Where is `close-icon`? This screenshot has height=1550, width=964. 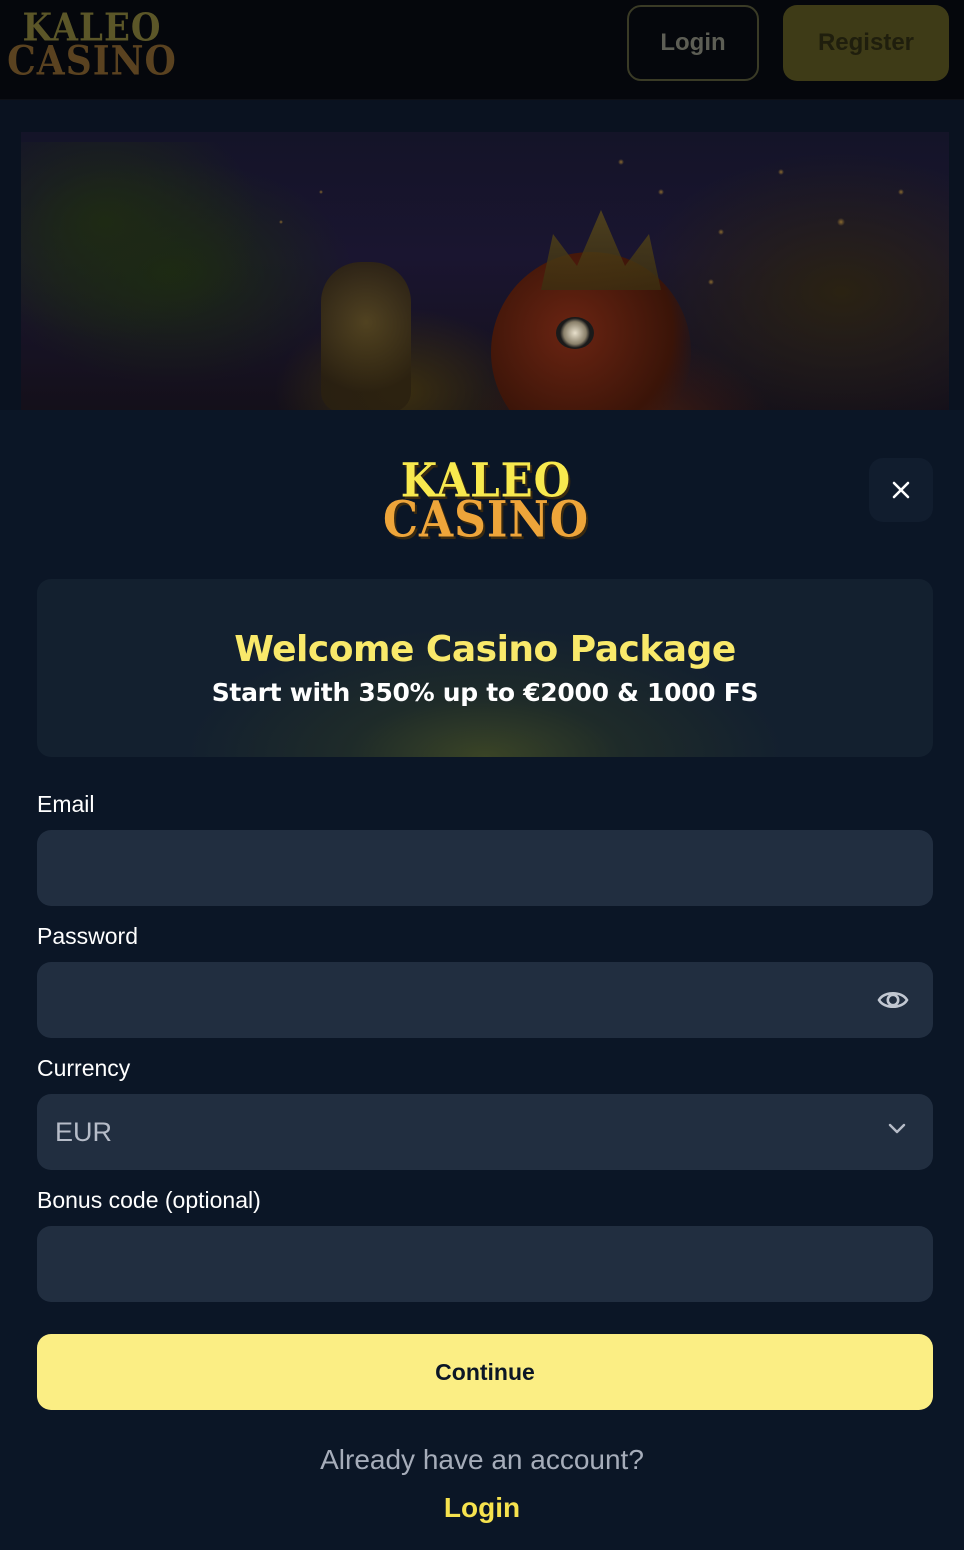 close-icon is located at coordinates (901, 490).